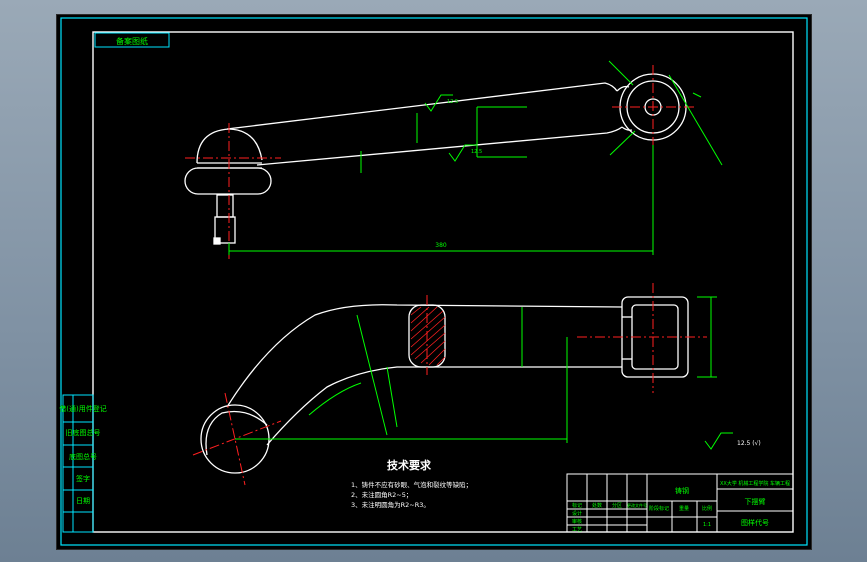 This screenshot has width=867, height=562. Describe the element at coordinates (755, 483) in the screenshot. I see `company: XX大学 机械工程学院 车辆工程` at that location.